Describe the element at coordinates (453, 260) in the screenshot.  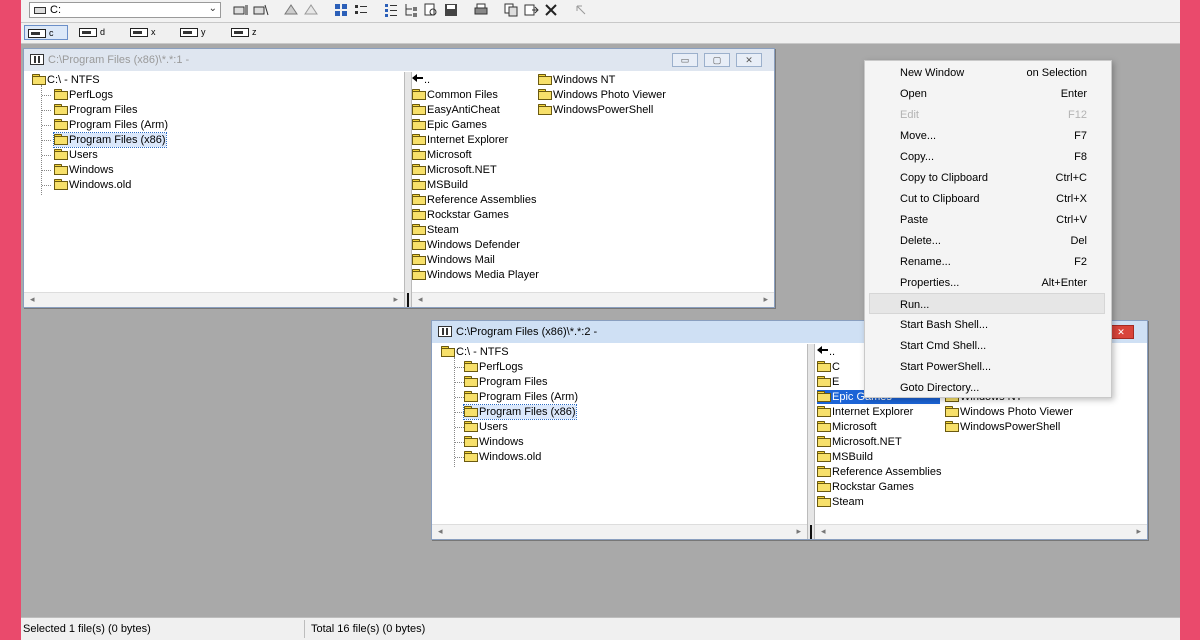
I see `file-list-item: Windows Mail` at that location.